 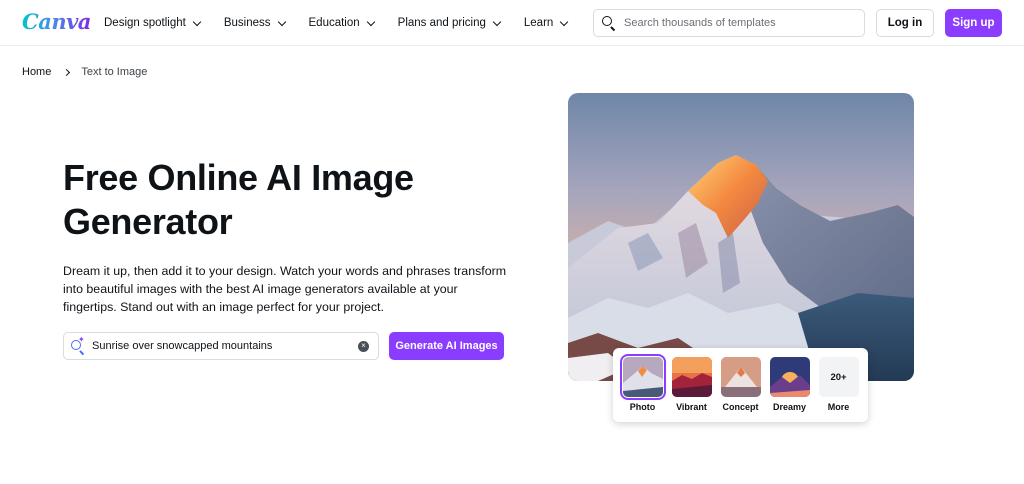 I want to click on prompt-input-field: ✦ Sunrise over snowcapped mountains ×, so click(x=221, y=346).